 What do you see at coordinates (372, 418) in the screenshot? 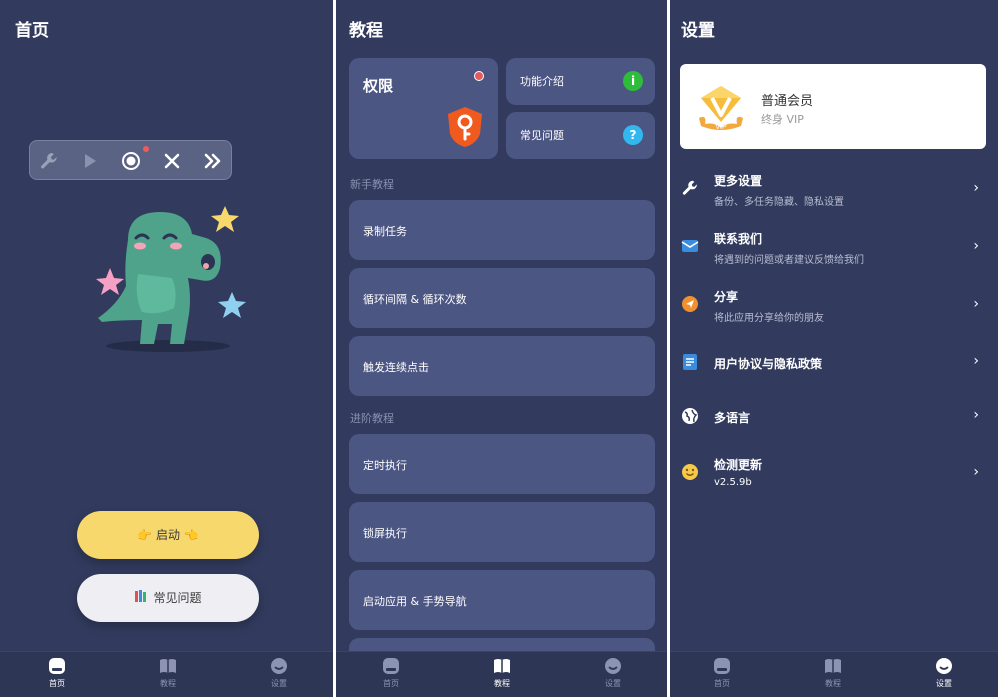
I see `section-header-advanced: 进阶教程` at bounding box center [372, 418].